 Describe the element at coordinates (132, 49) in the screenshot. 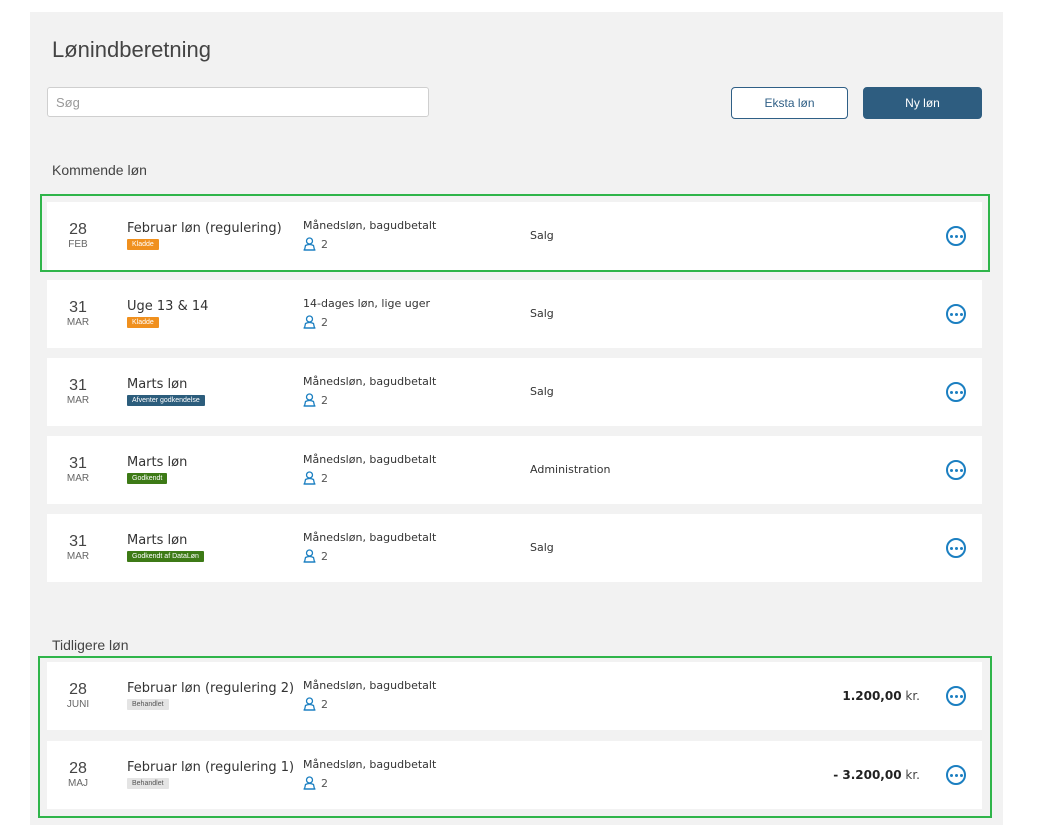

I see `page-title: Lønindberetning` at that location.